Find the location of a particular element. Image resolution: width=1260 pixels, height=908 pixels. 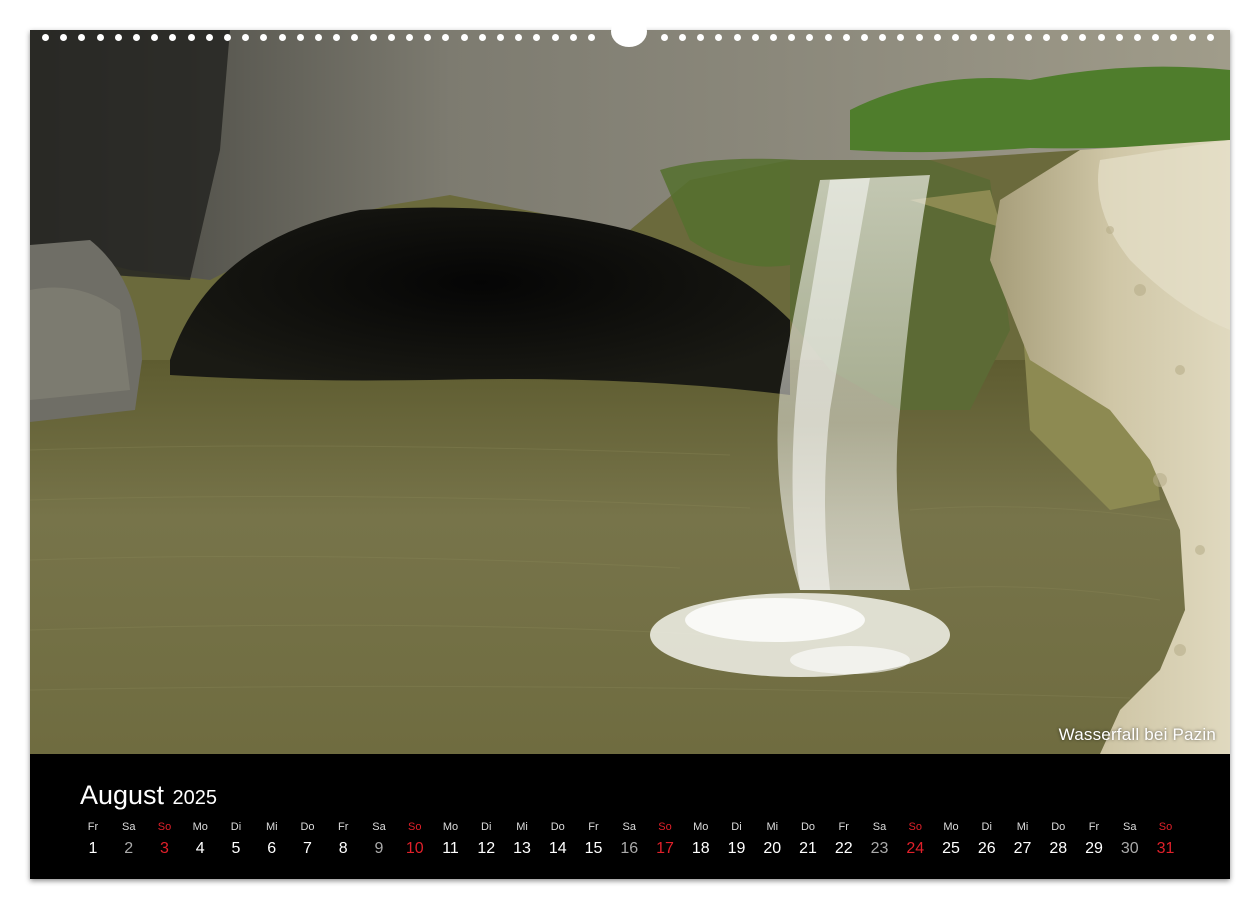

day-number: 11 is located at coordinates (450, 848).